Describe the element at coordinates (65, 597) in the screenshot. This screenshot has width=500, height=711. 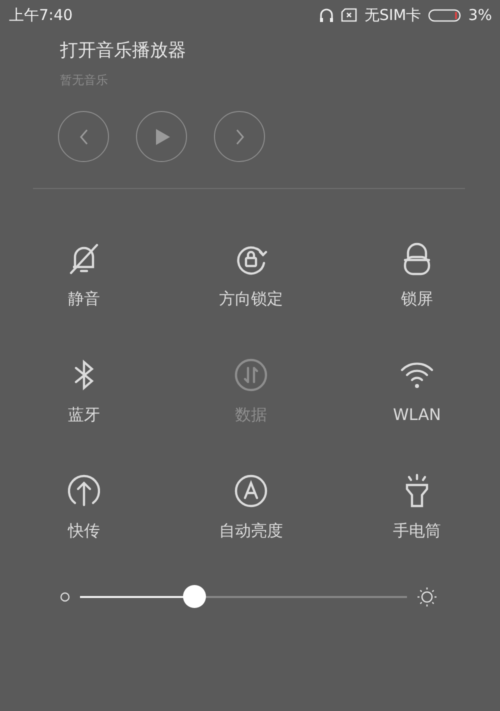
I see `dim-icon` at that location.